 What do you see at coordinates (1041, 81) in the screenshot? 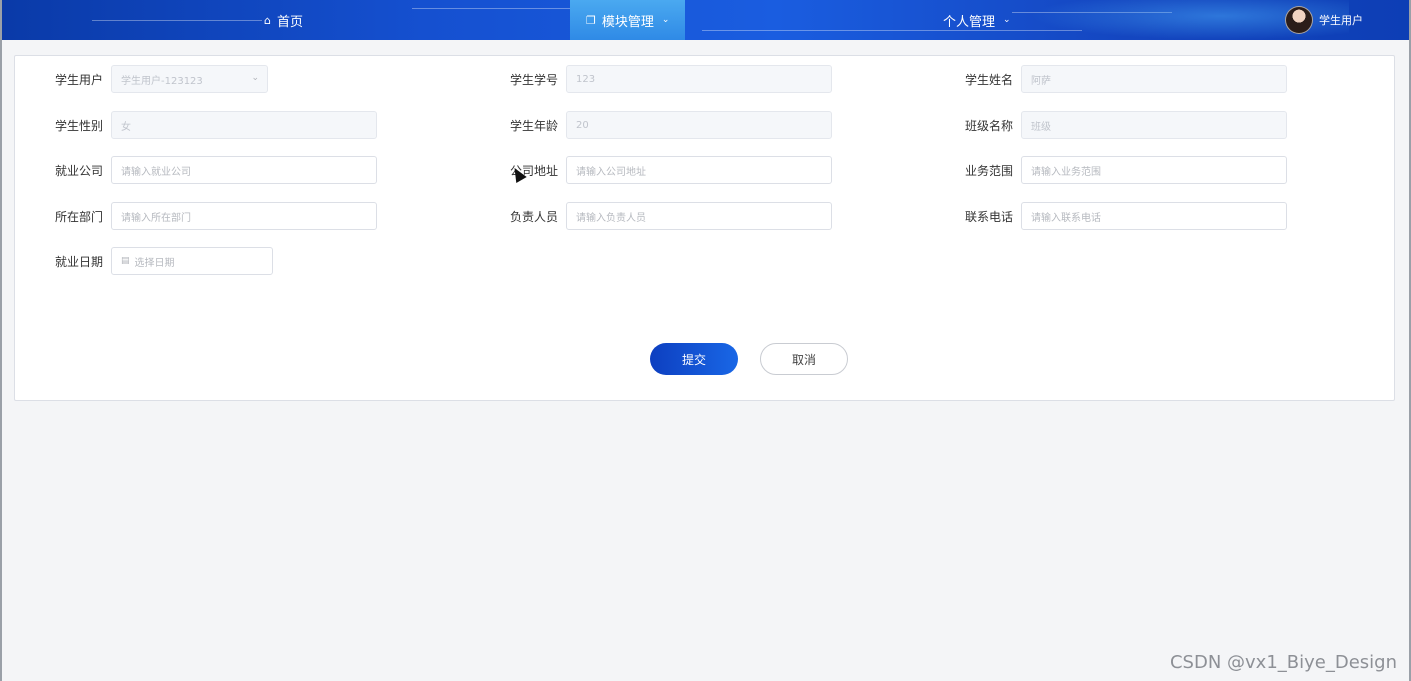
I see `input-value: 阿萨` at bounding box center [1041, 81].